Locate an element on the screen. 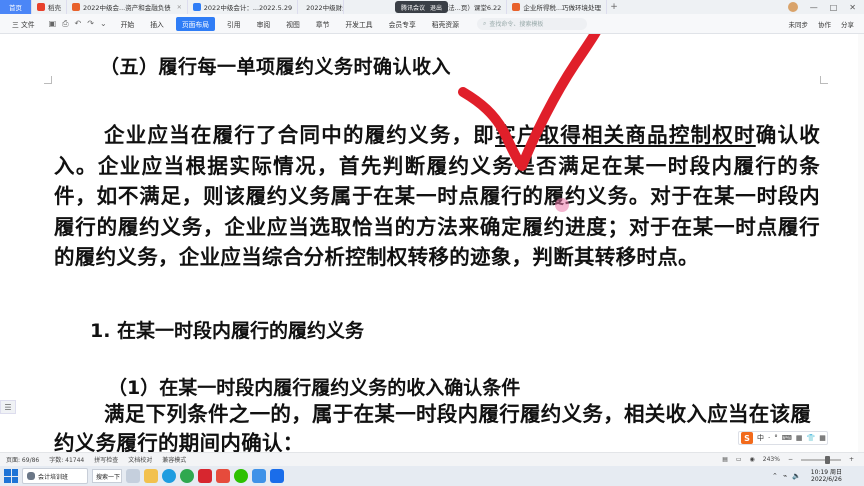 The image size is (864, 486). ime-toolbar: S 中 · ° ⌨ ▦ 👕 ▦ is located at coordinates (783, 438).